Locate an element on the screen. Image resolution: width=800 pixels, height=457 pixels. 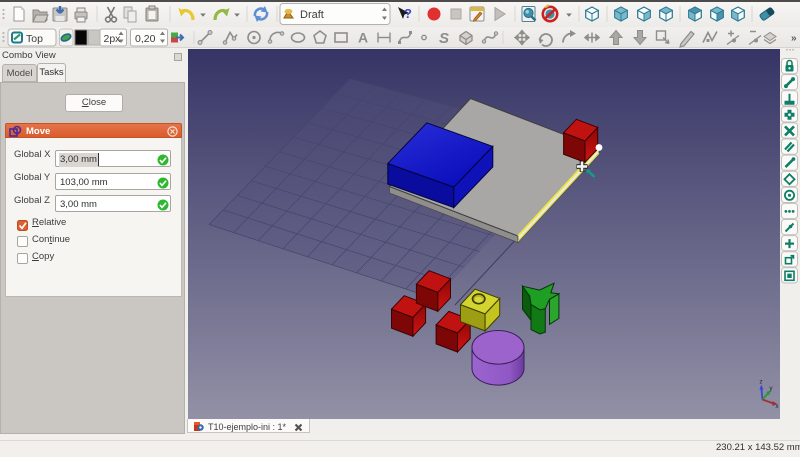
svg-text: z is located at coordinates (760, 382).